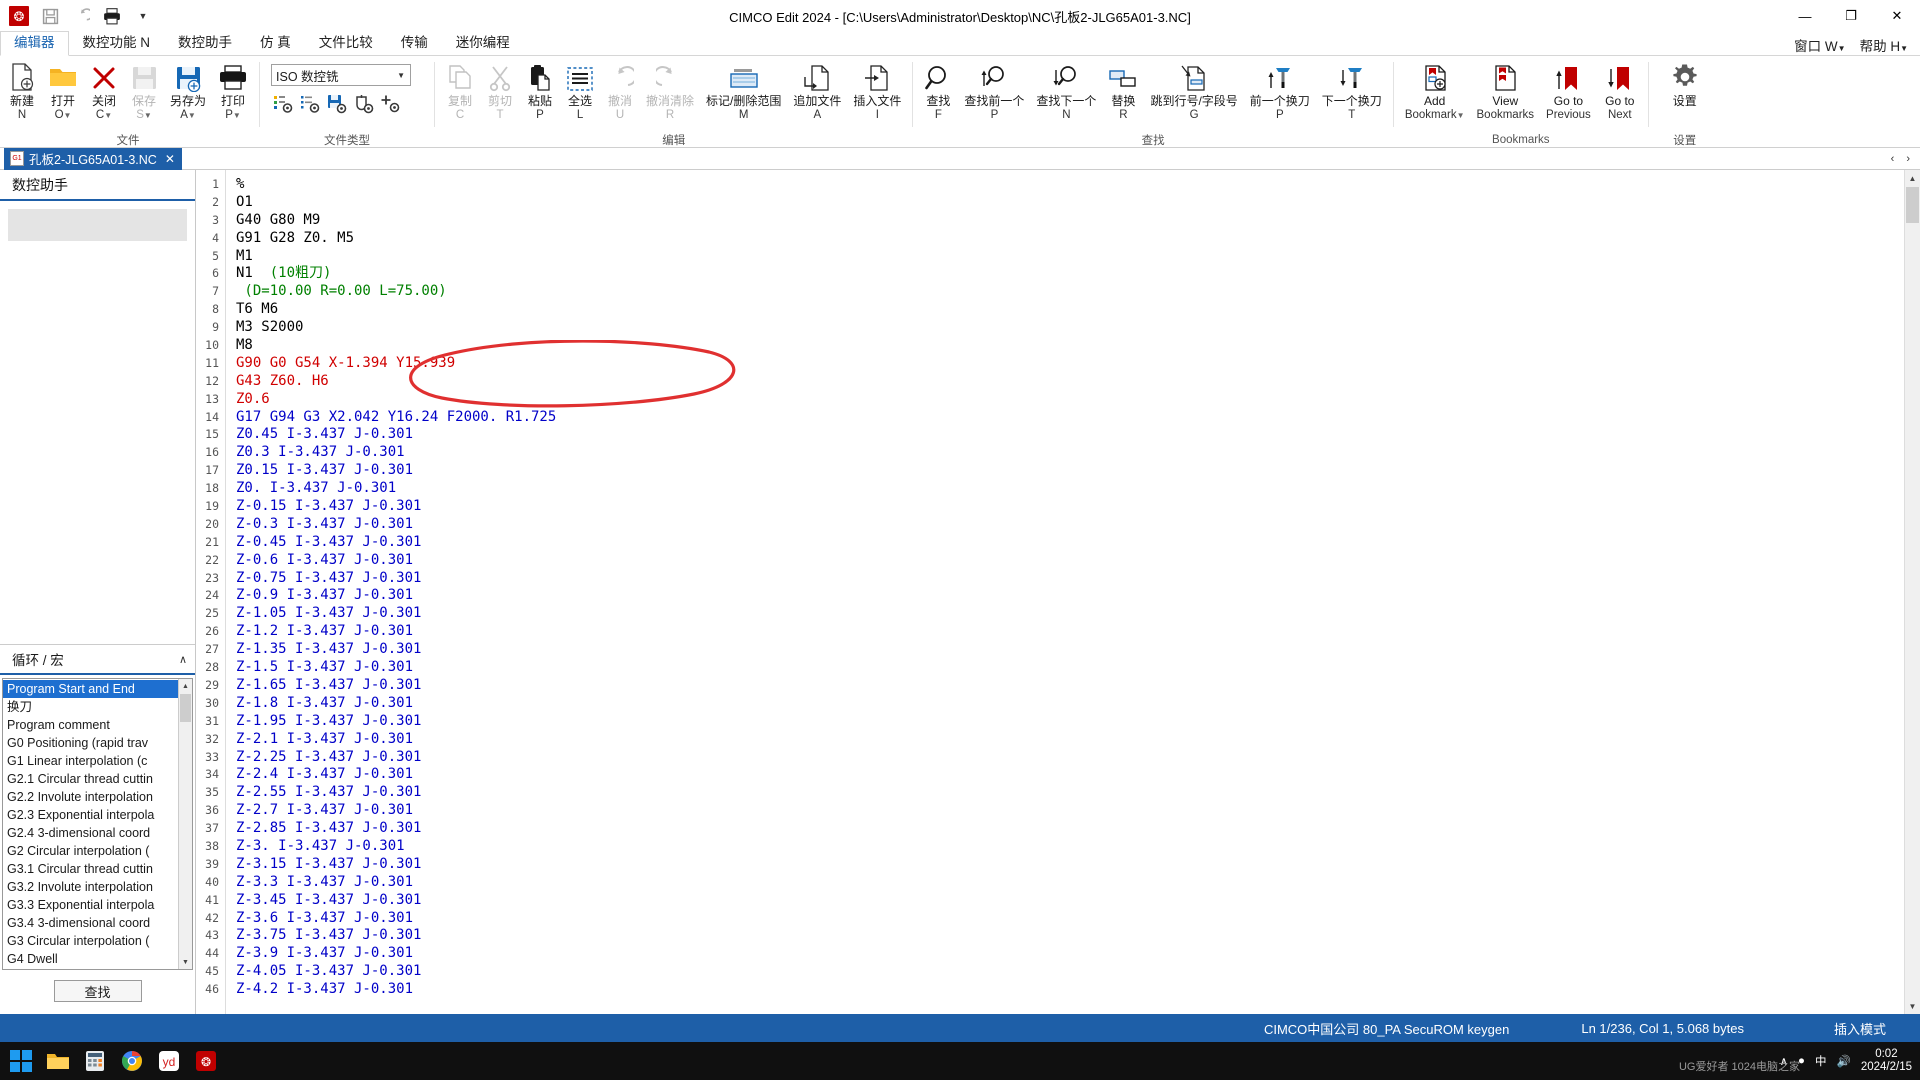  Describe the element at coordinates (90, 905) in the screenshot. I see `cycles-list-item: G3.3 Exponential interpola` at that location.